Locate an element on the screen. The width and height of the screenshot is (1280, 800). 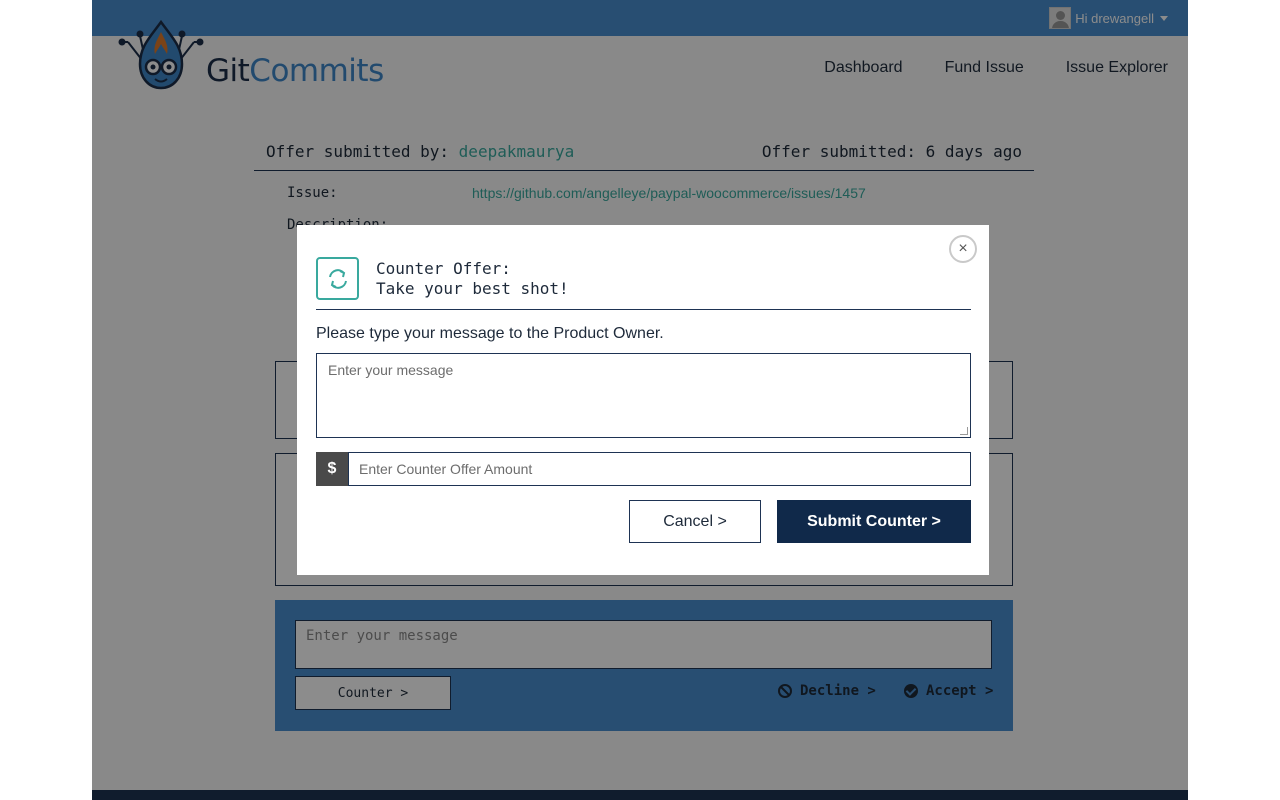
resize-handle is located at coordinates (964, 431).